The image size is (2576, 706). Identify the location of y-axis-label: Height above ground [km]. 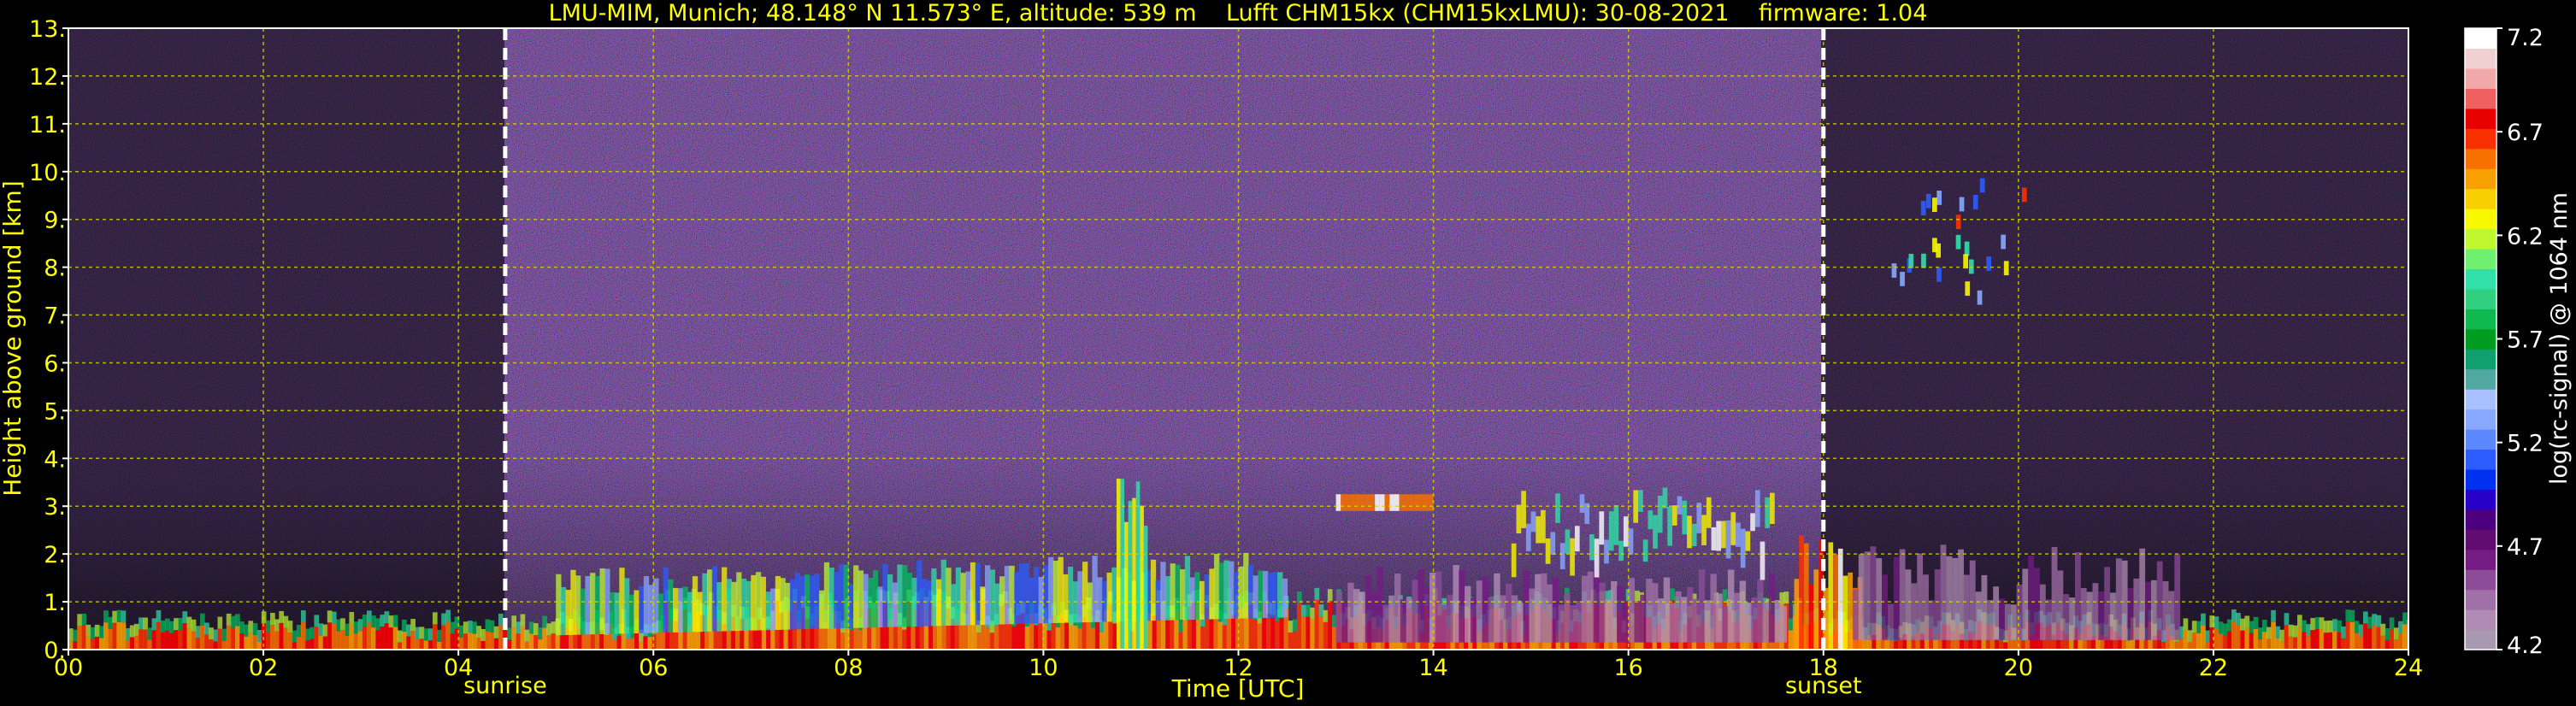
(14, 338).